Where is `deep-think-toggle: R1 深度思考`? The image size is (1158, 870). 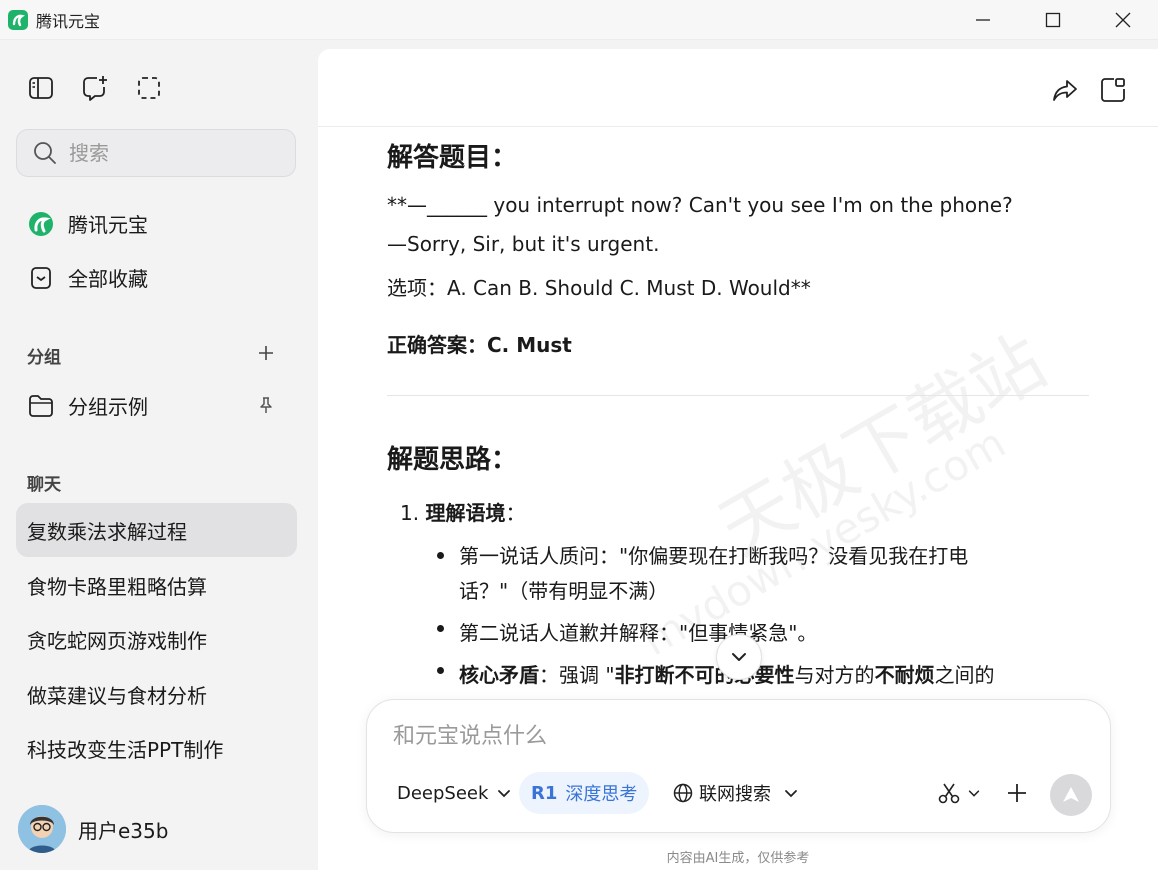
deep-think-toggle: R1 深度思考 is located at coordinates (584, 793).